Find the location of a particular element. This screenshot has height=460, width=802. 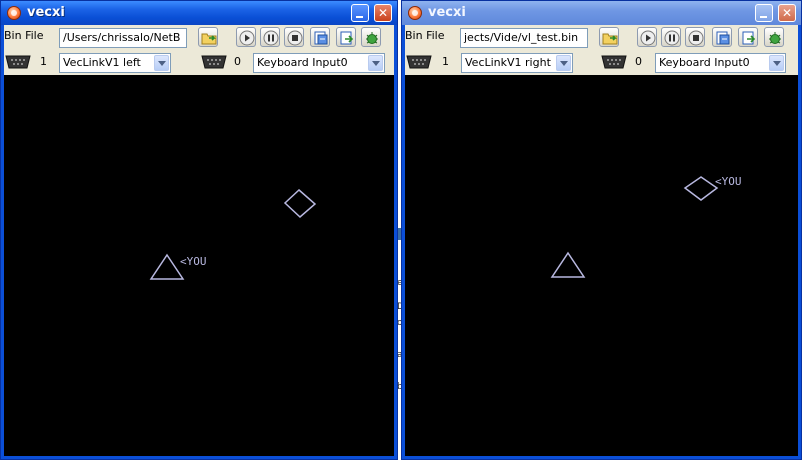

controller-row: 1 VecLinkV1 left 0 Keyboard Input0 is located at coordinates (199, 63).